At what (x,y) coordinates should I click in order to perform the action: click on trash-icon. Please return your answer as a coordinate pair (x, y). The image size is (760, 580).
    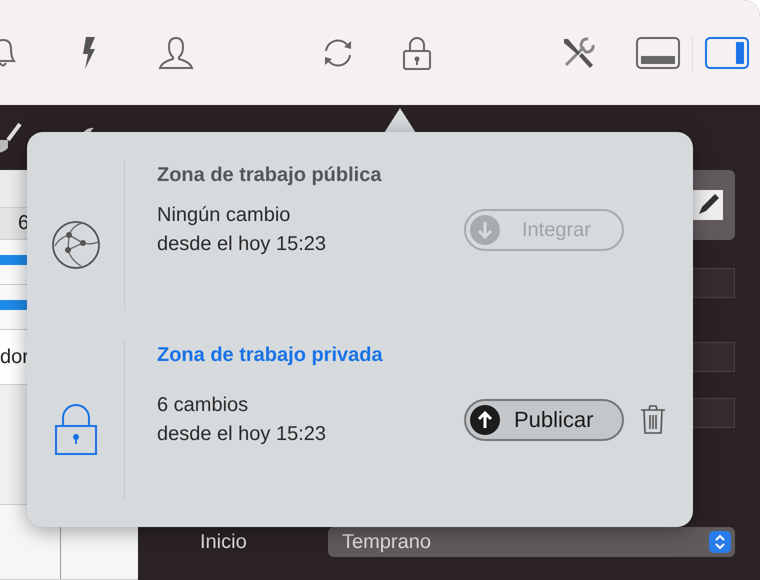
    Looking at the image, I should click on (653, 420).